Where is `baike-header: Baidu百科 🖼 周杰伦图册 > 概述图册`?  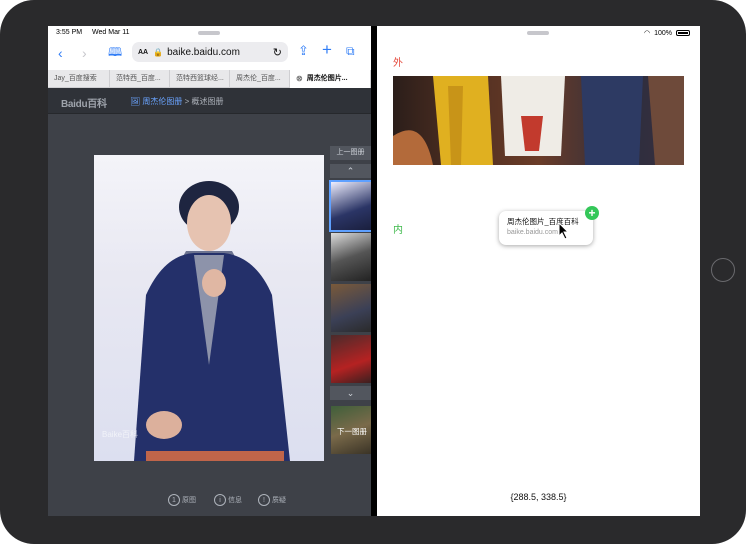 baike-header: Baidu百科 🖼 周杰伦图册 > 概述图册 is located at coordinates (209, 101).